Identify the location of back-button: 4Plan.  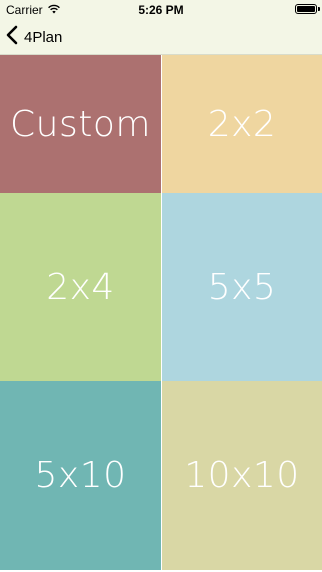
(34, 37).